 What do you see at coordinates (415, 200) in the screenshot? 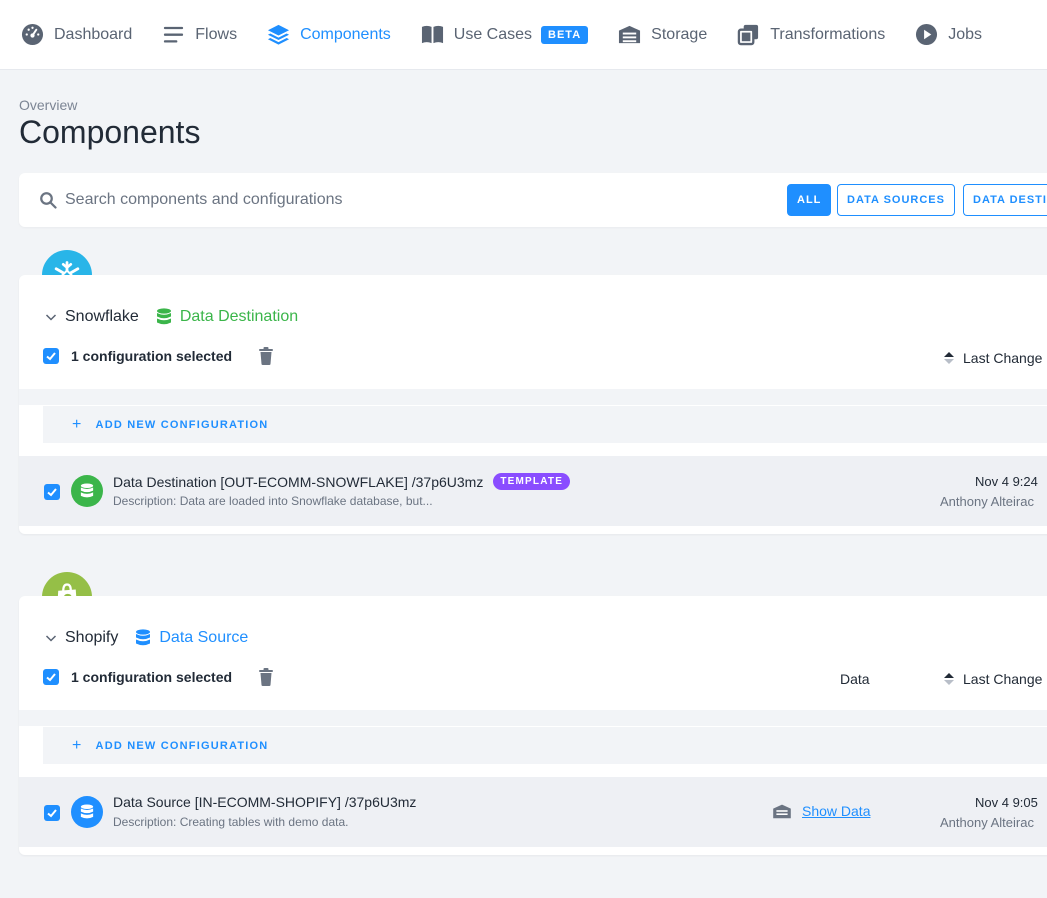
I see `search-input` at bounding box center [415, 200].